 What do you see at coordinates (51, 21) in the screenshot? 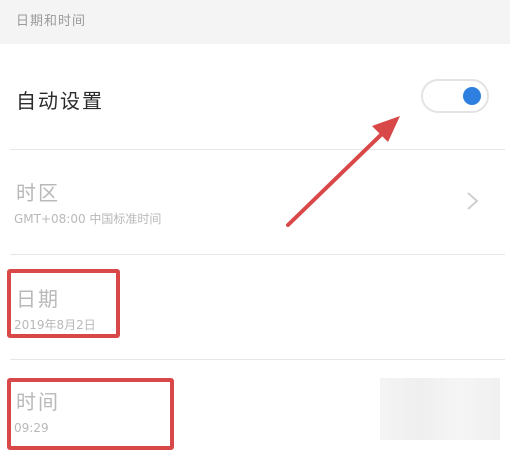
I see `section-header-label: 日期和时间` at bounding box center [51, 21].